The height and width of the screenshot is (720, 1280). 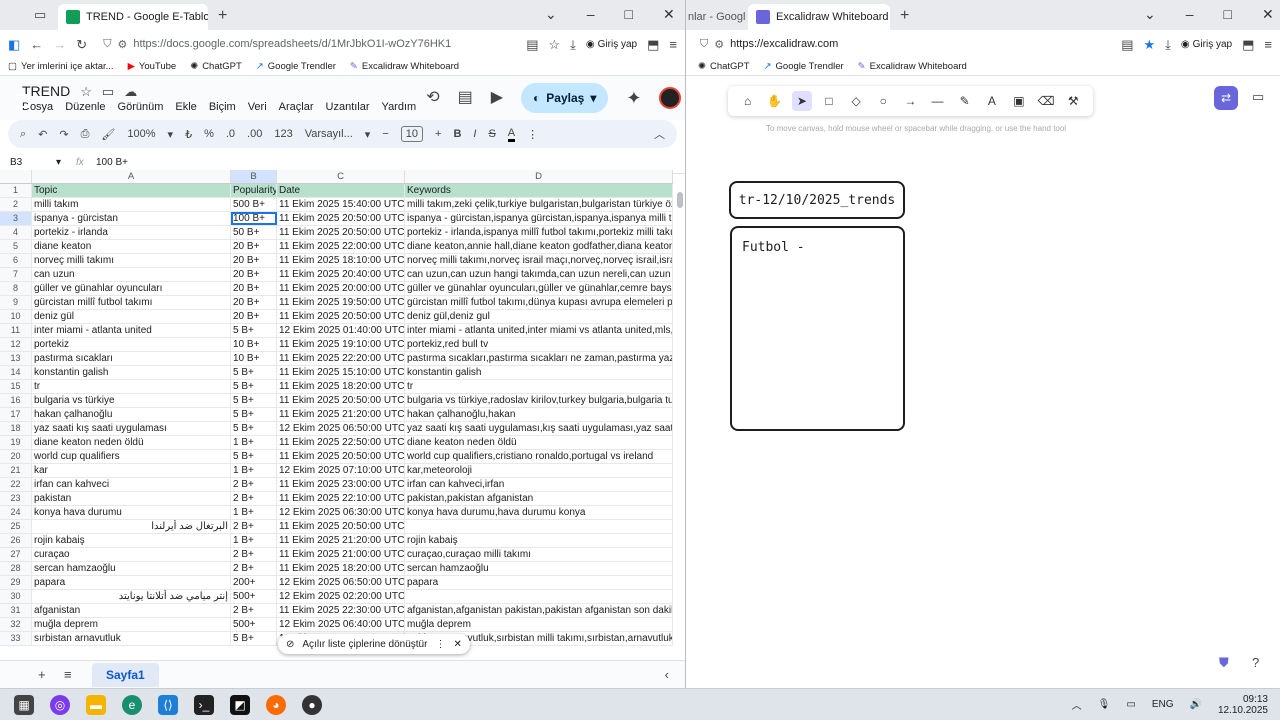 What do you see at coordinates (341, 484) in the screenshot?
I see `cell-date: 11 Ekim 2025 23:00:00 UTC+3` at bounding box center [341, 484].